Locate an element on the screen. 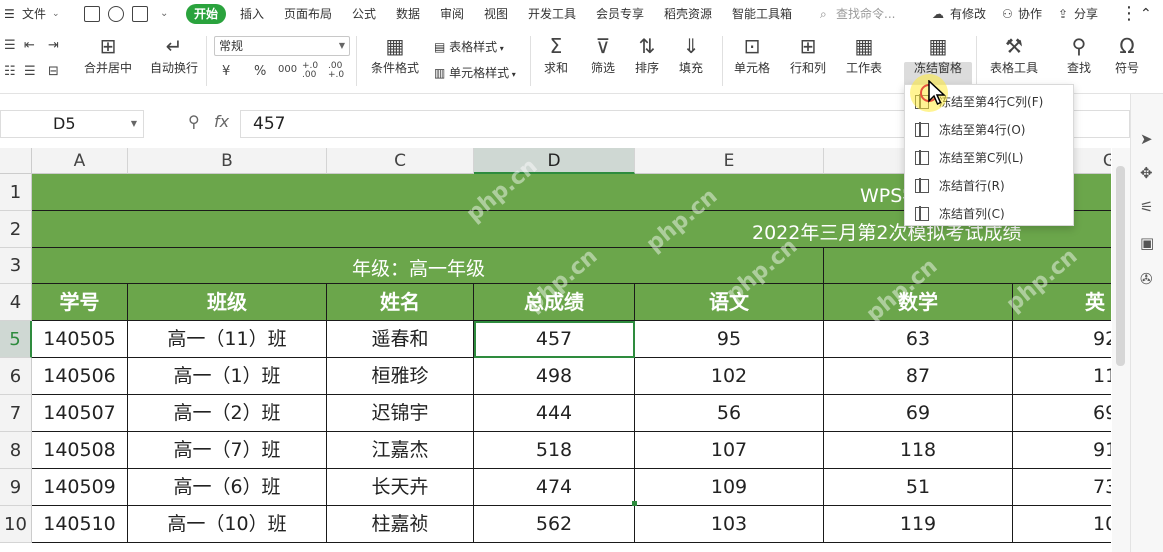 The width and height of the screenshot is (1163, 552). chevron-down-icon: ⌄ is located at coordinates (56, 14).